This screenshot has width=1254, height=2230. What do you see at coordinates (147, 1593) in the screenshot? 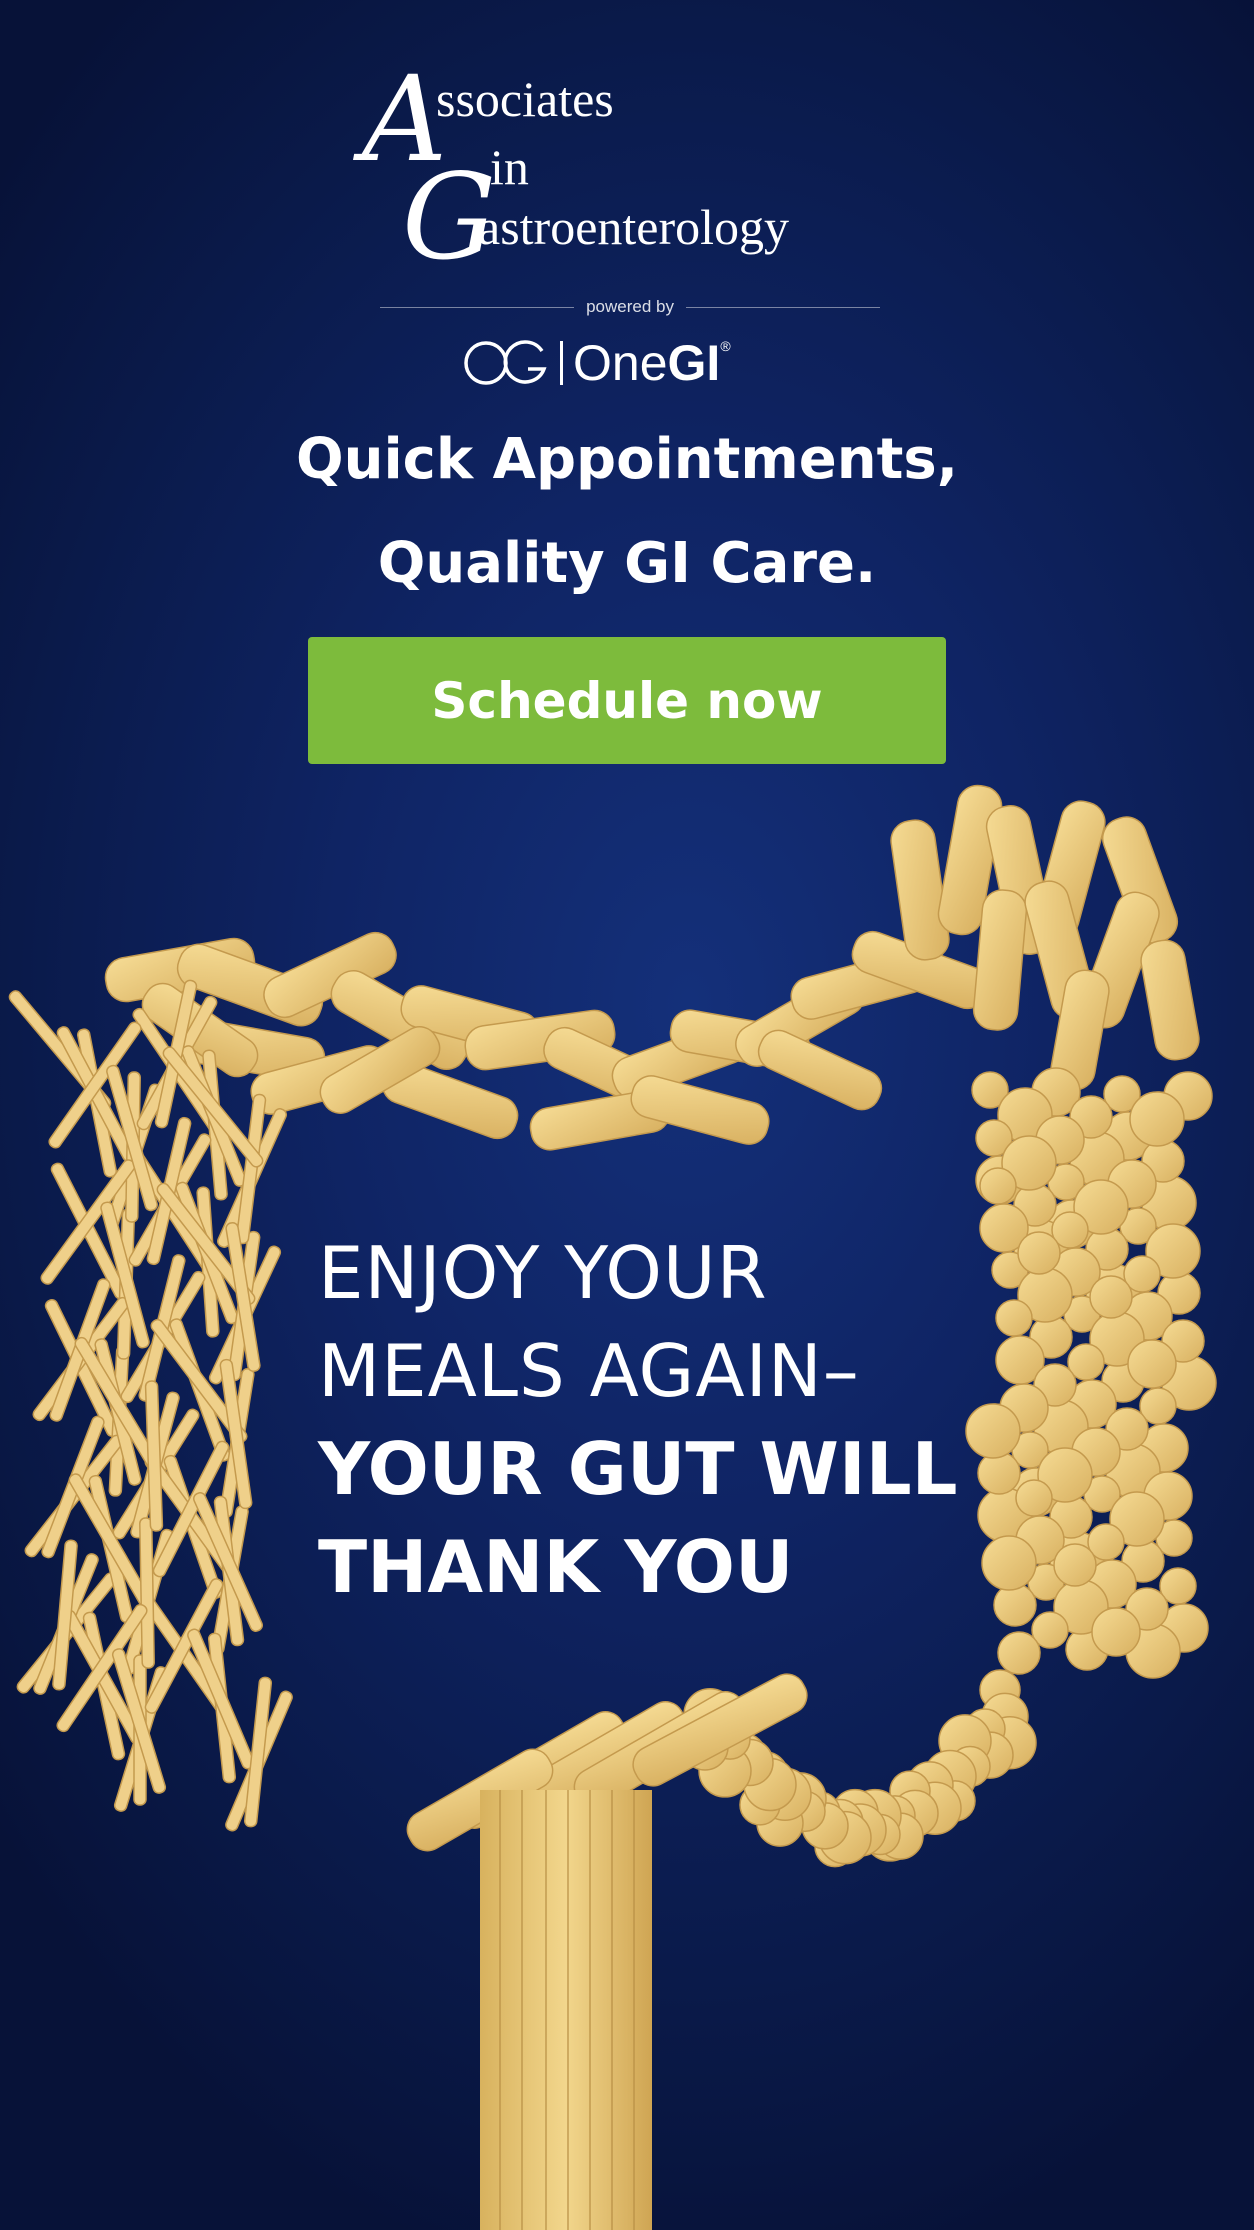
I see `pasta-stick` at bounding box center [147, 1593].